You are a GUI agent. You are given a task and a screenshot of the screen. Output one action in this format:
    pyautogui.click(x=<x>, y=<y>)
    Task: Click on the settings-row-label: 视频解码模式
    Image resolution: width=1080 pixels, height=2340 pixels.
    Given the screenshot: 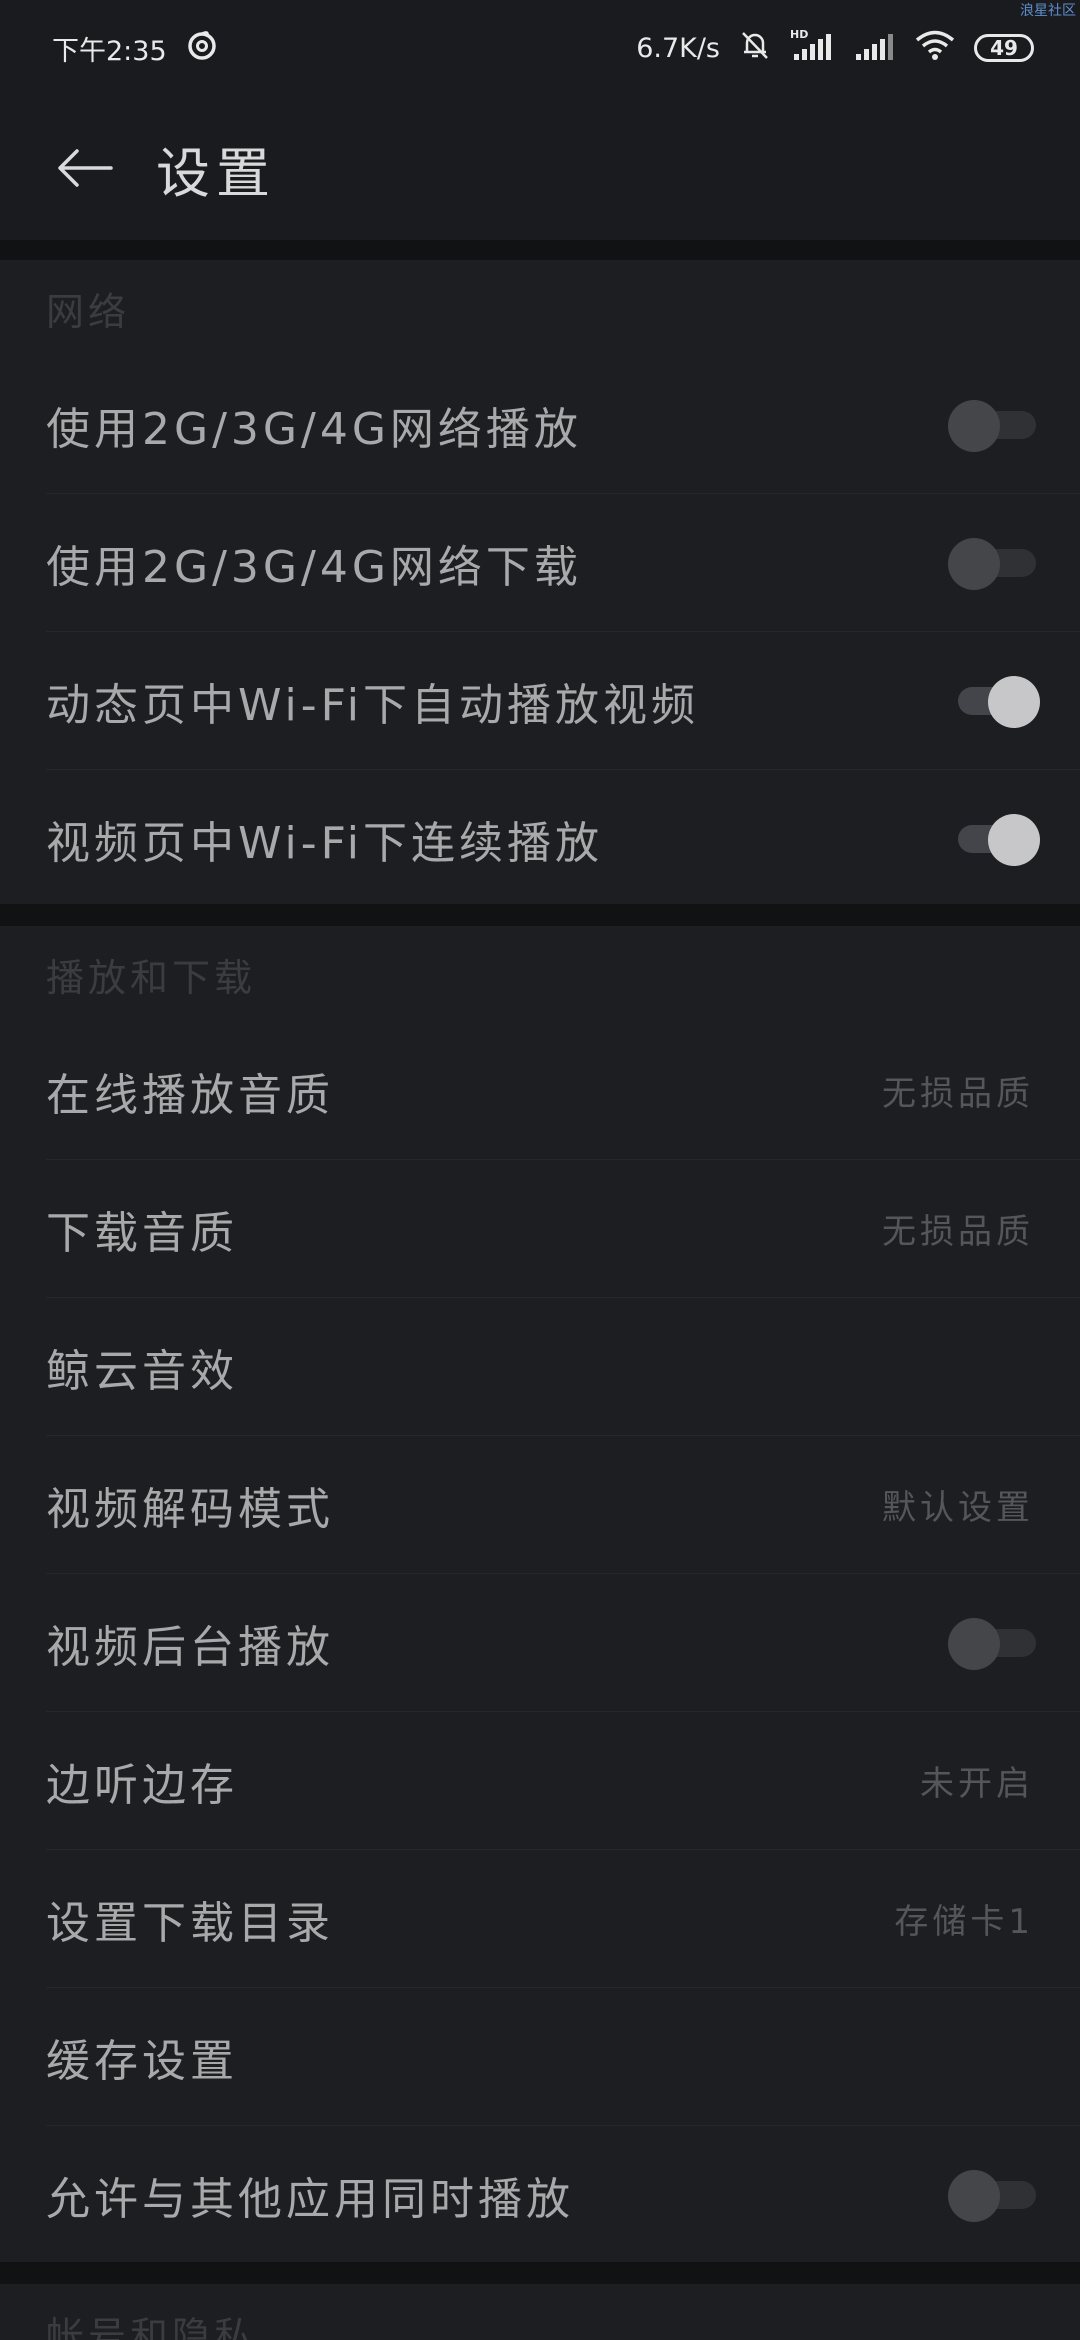 What is the action you would take?
    pyautogui.click(x=190, y=1509)
    